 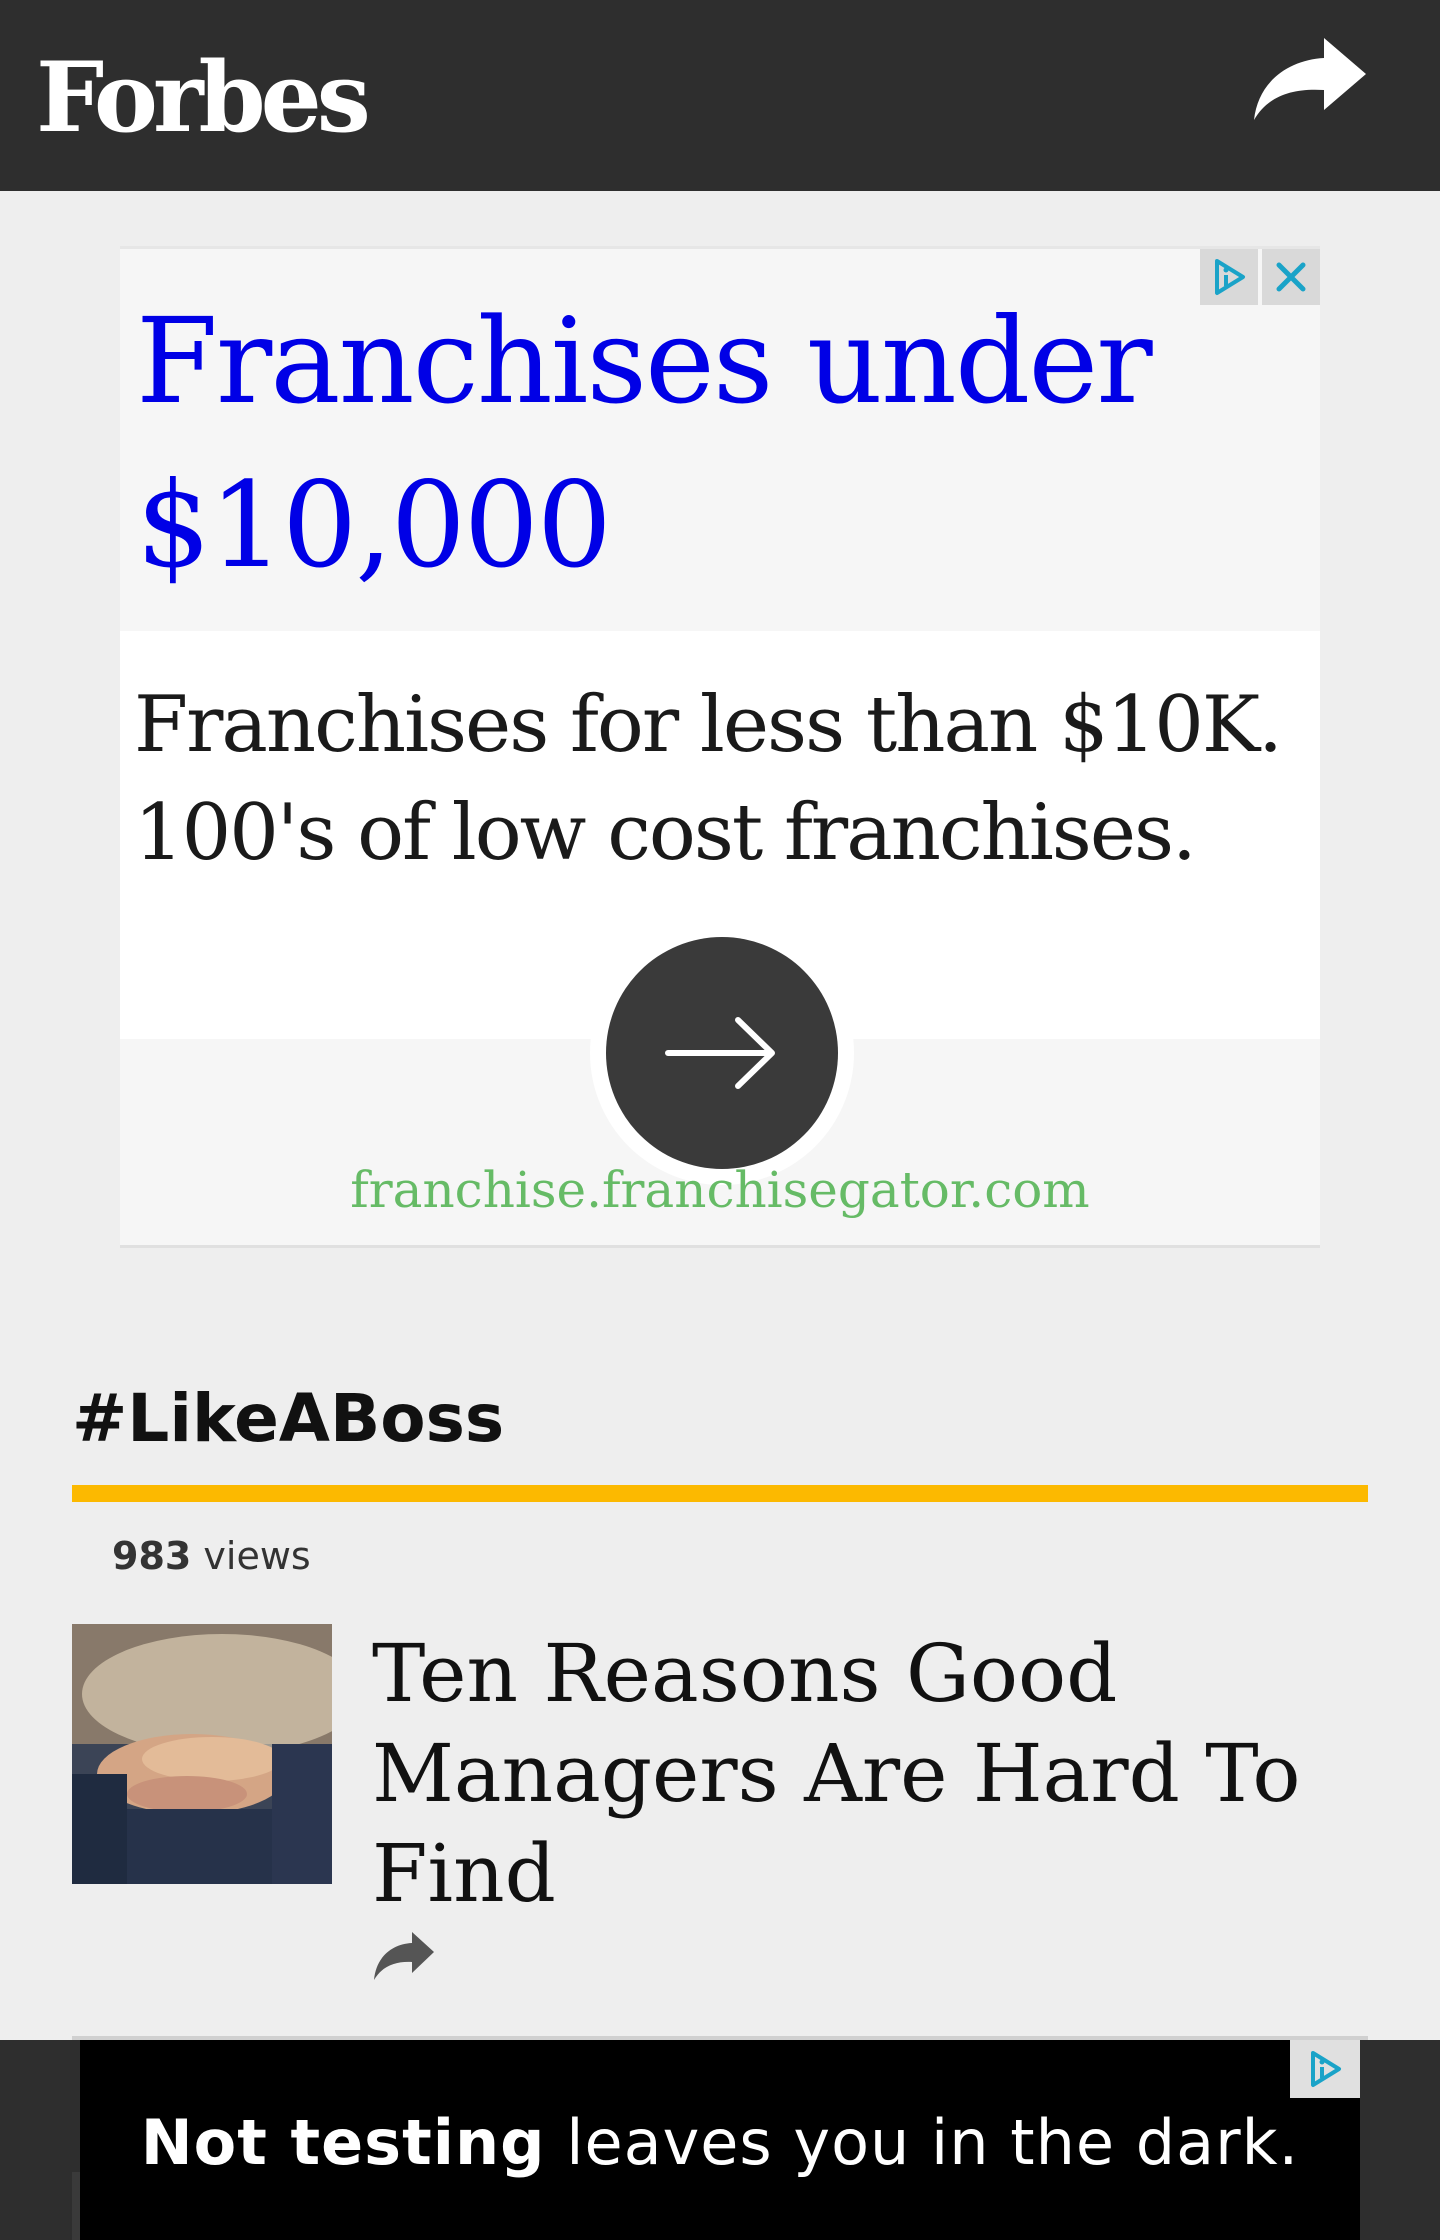 I want to click on banner-ad: Not testing leaves you in the dark., so click(x=720, y=2140).